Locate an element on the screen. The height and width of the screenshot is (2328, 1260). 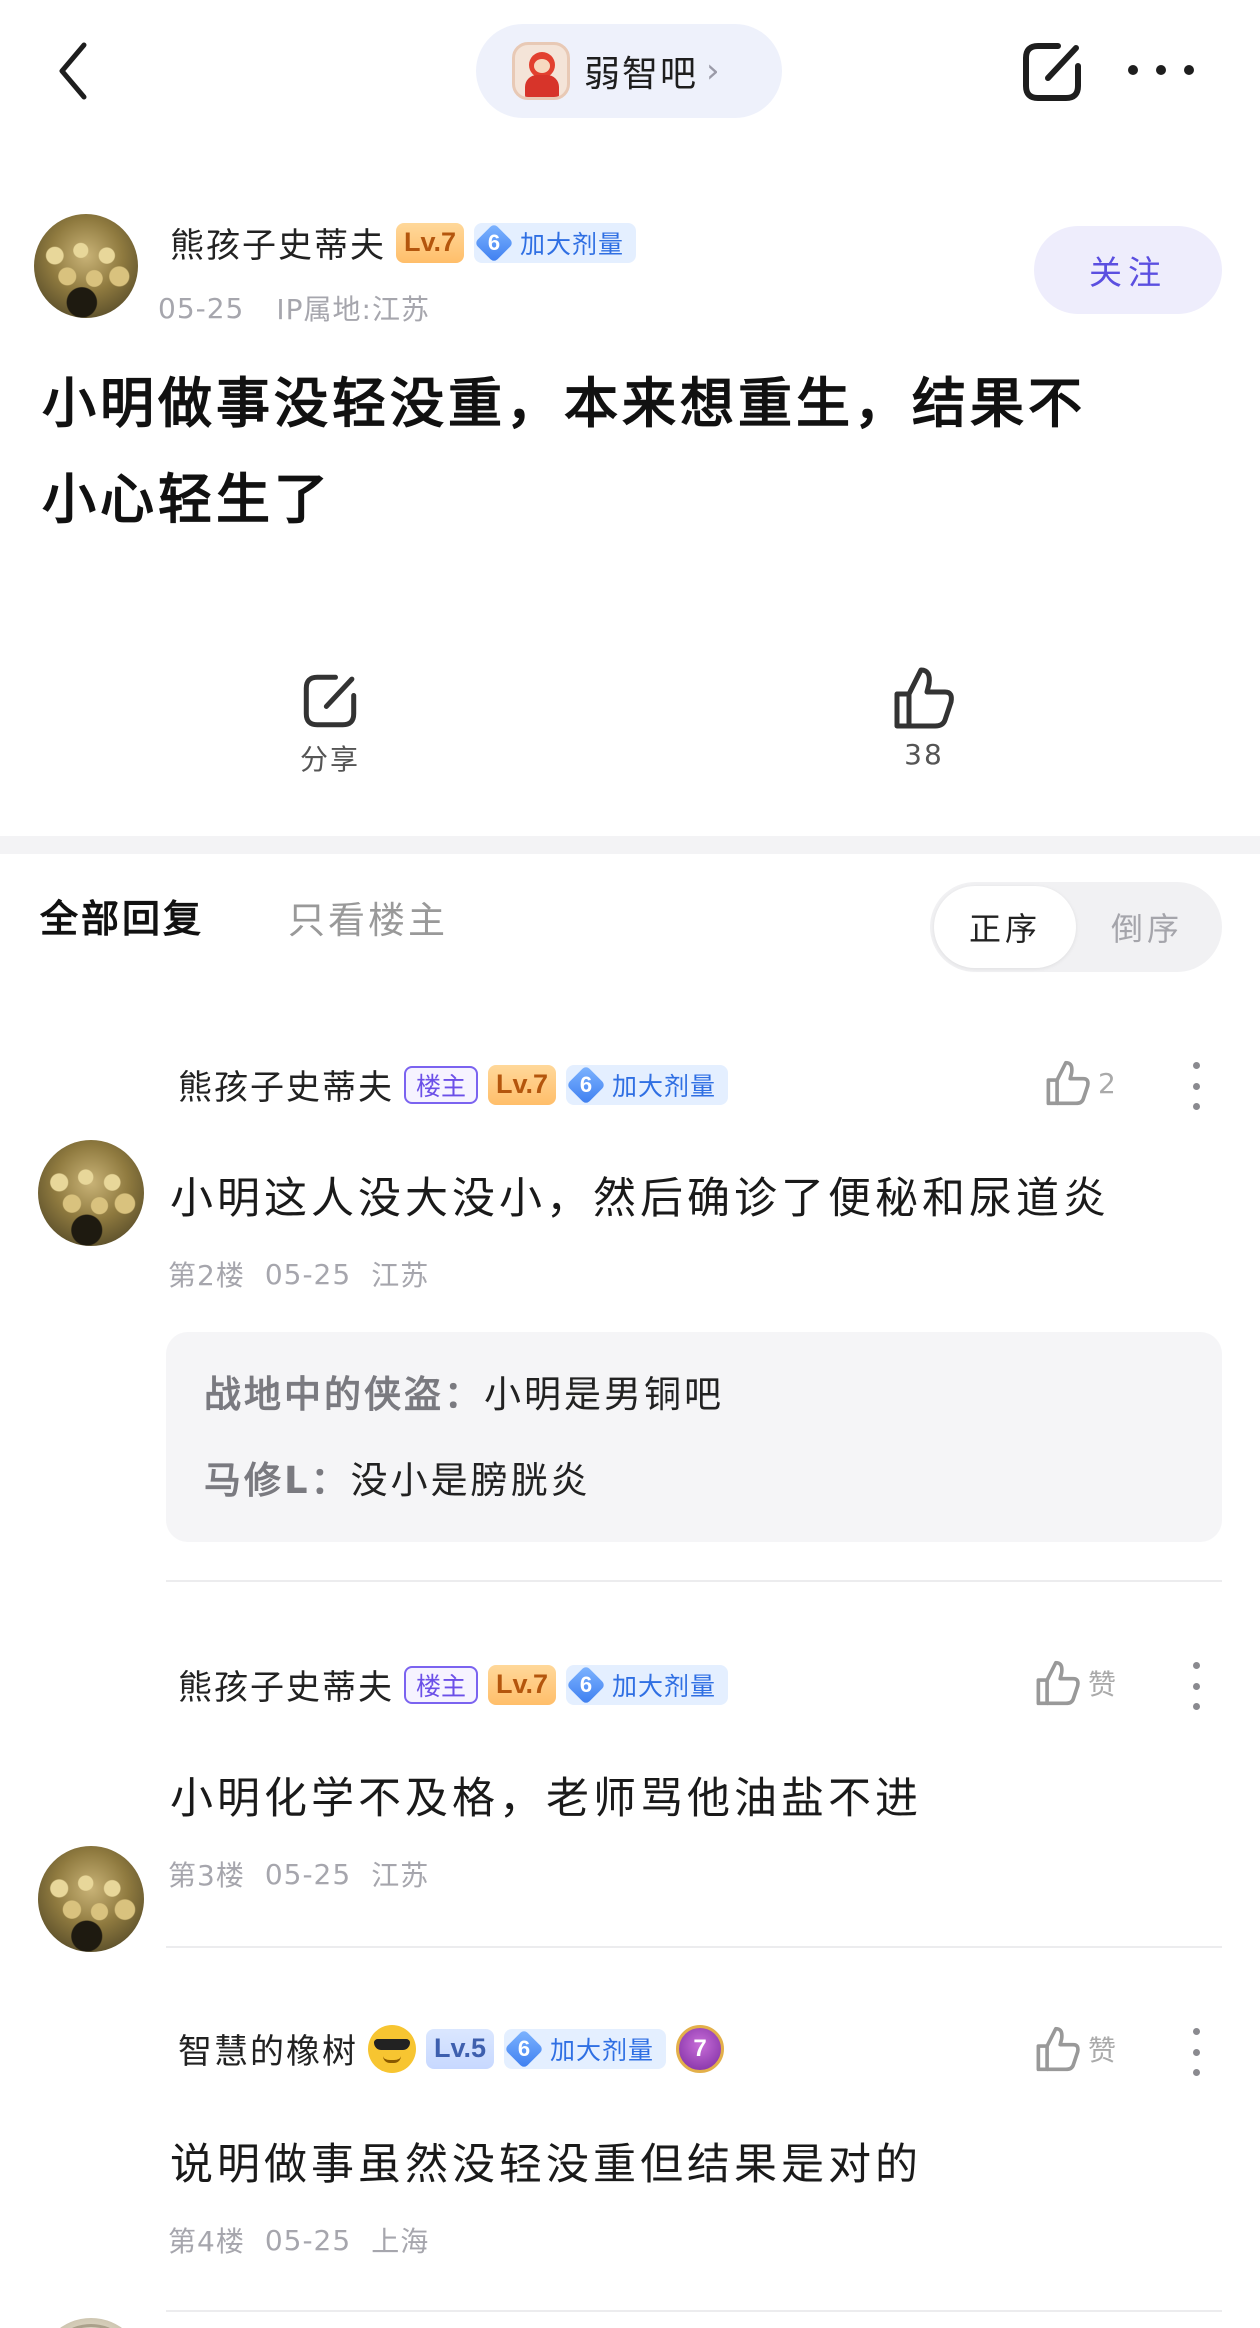
follow-button: 关注 is located at coordinates (1128, 270).